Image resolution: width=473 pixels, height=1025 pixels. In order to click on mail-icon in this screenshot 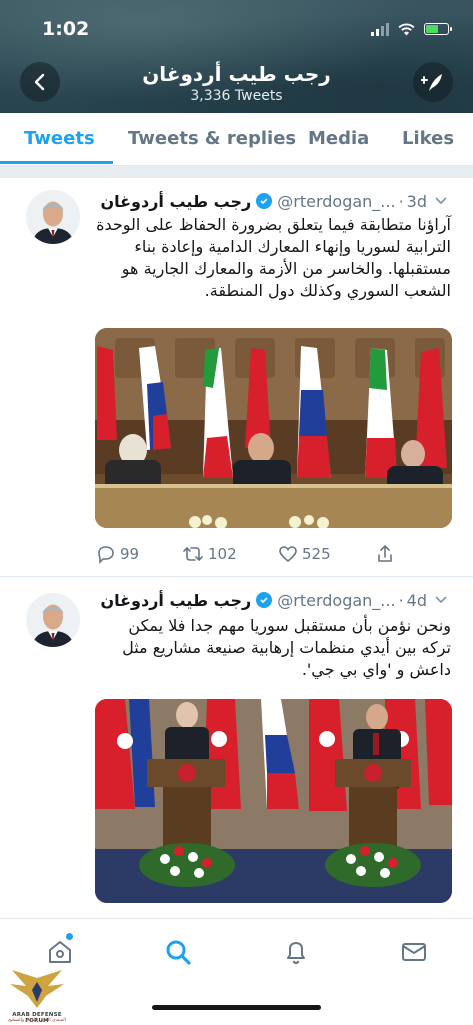, I will do `click(414, 952)`.